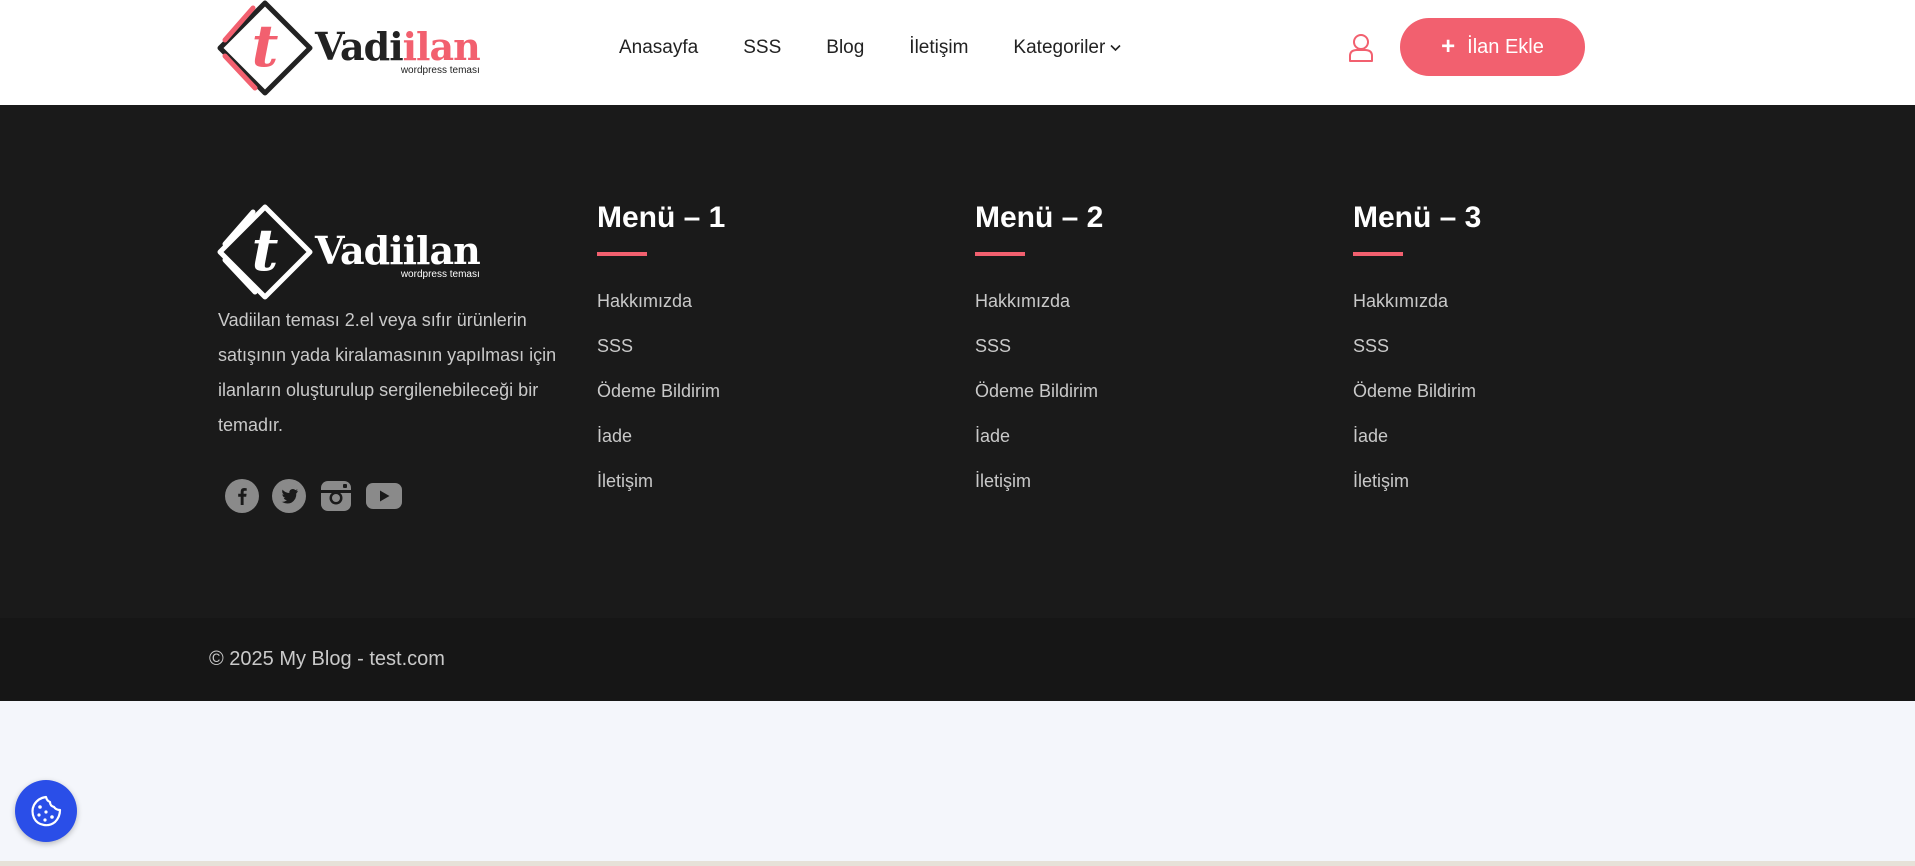 The width and height of the screenshot is (1915, 866). Describe the element at coordinates (661, 217) in the screenshot. I see `footer-menu-title: Menü – 1` at that location.